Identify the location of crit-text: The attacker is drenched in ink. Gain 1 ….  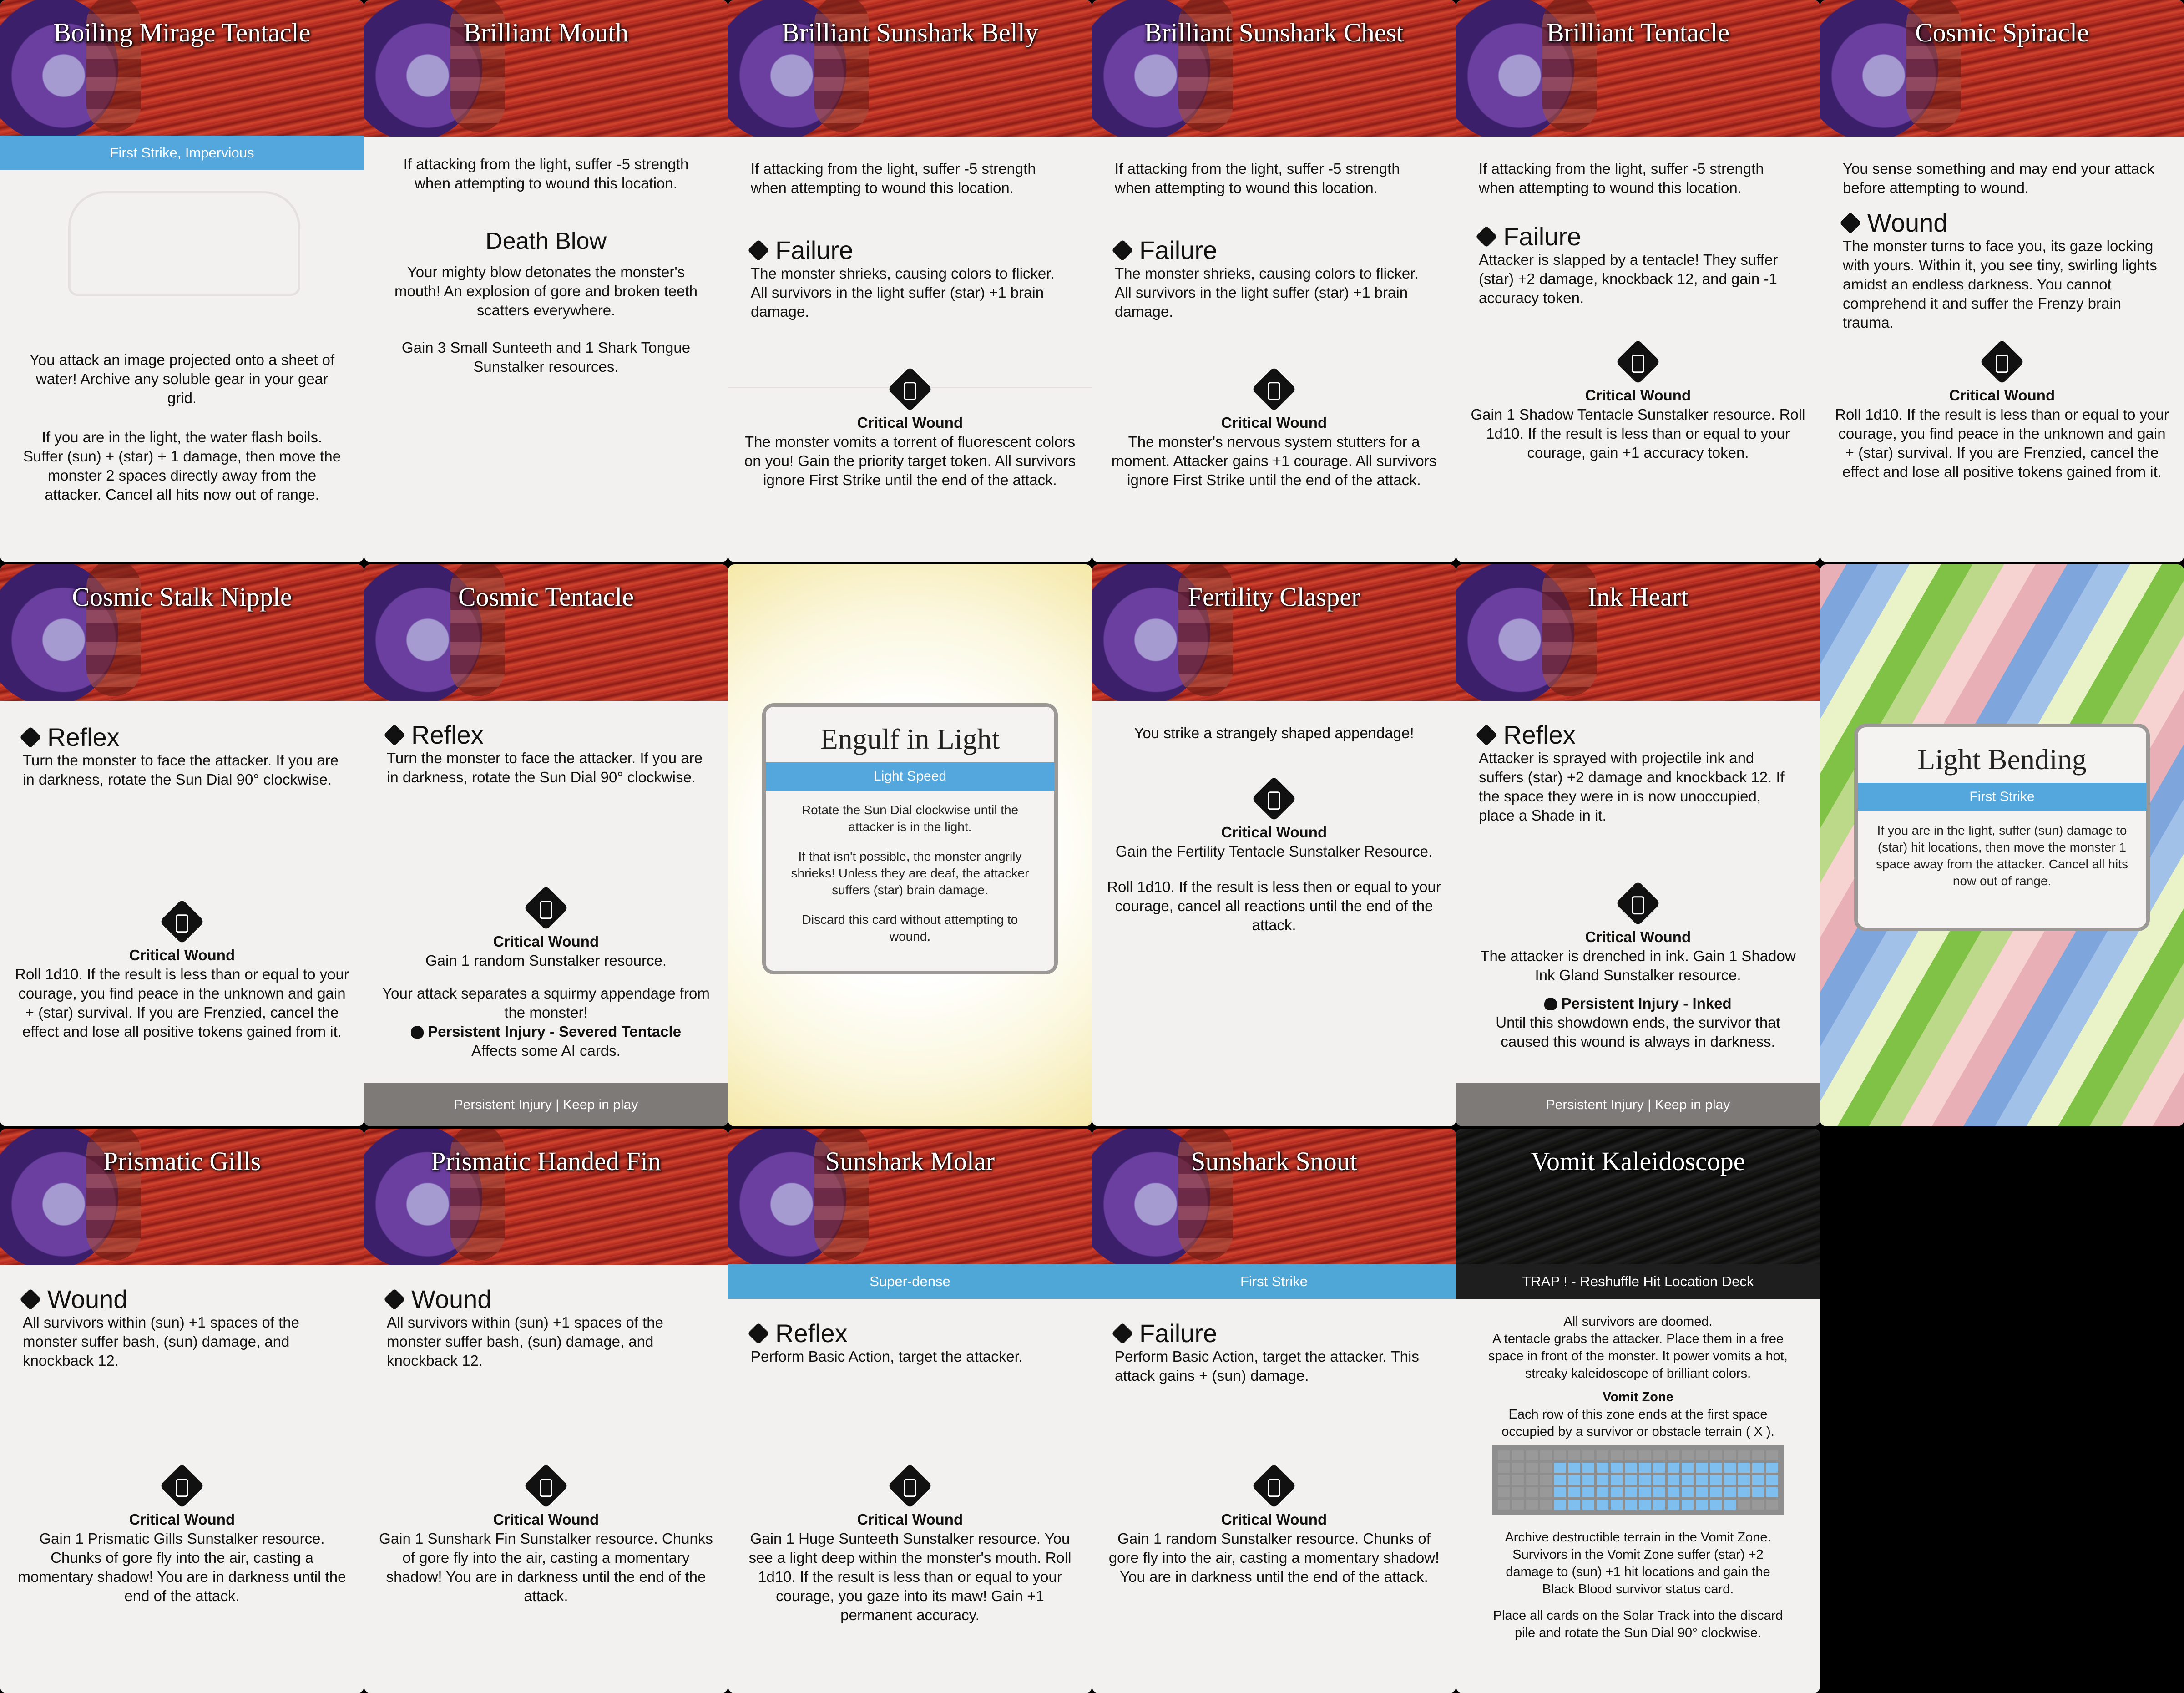
(1638, 965).